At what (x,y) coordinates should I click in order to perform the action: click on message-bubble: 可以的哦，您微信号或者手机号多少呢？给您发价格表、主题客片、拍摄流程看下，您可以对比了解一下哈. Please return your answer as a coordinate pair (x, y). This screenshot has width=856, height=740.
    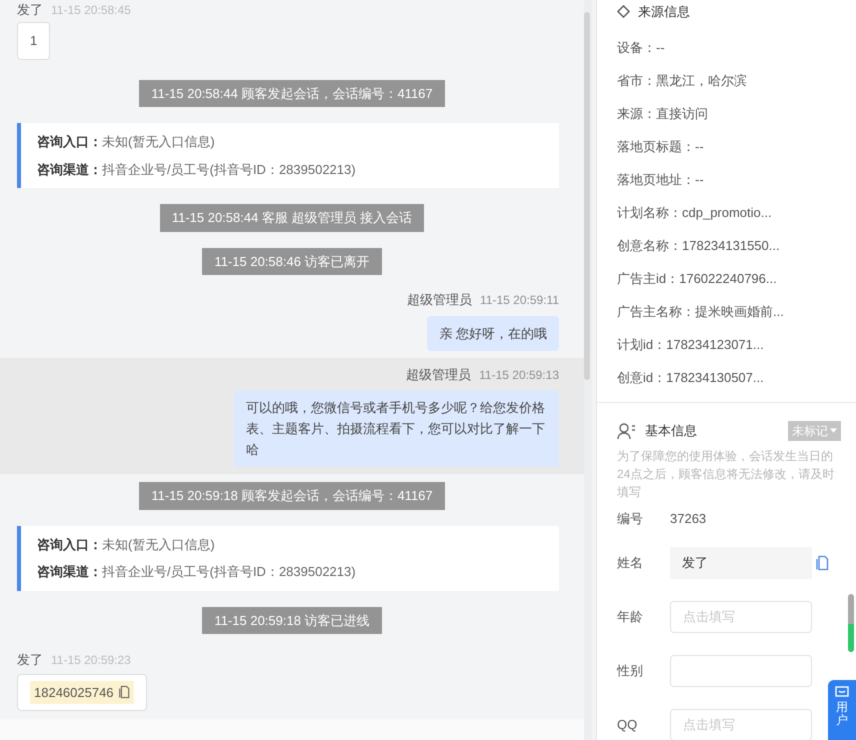
    Looking at the image, I should click on (396, 428).